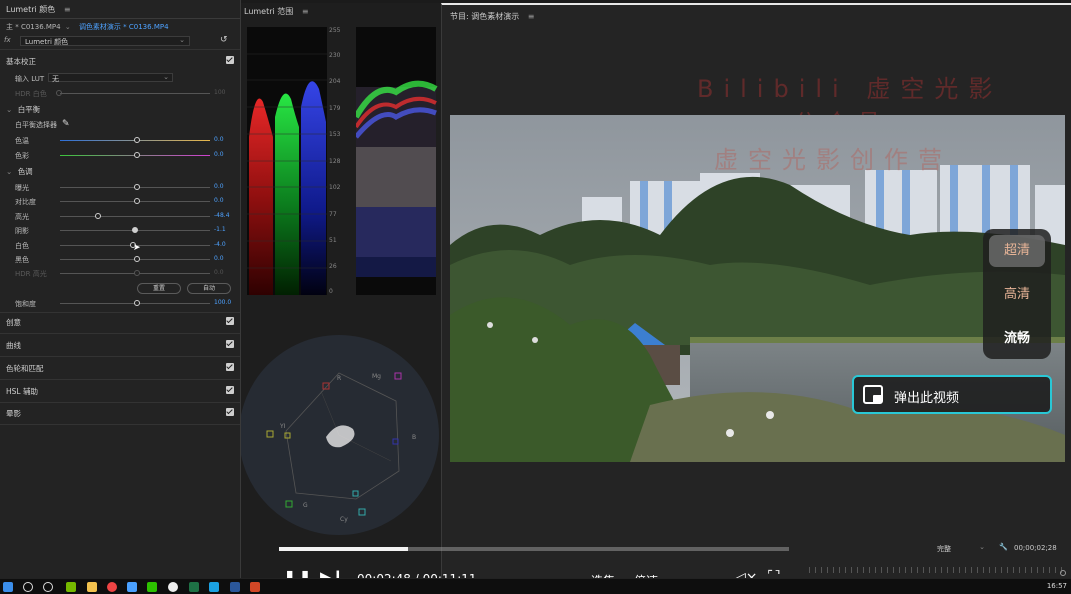 This screenshot has width=1071, height=594. I want to click on divider, so click(120, 379).